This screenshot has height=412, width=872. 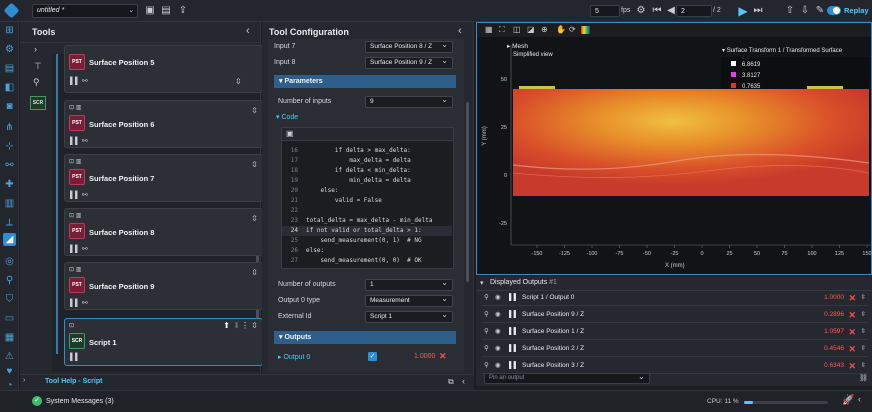 I want to click on tool-card: ⊡ ▥ ⇳ PST Surface Position 6 ▌▌ ⚯, so click(x=163, y=124).